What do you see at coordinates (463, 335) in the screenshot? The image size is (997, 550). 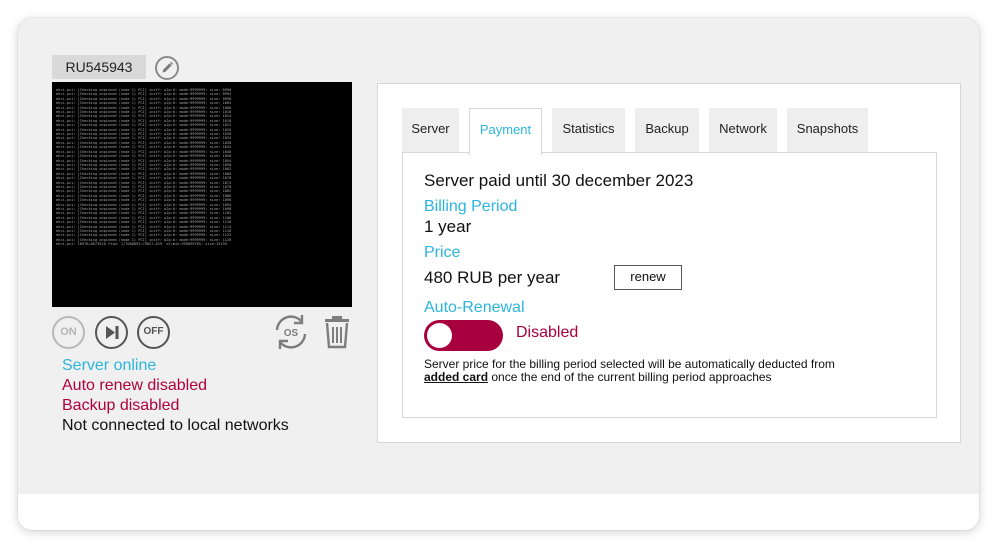 I see `auto-renewal-toggle` at bounding box center [463, 335].